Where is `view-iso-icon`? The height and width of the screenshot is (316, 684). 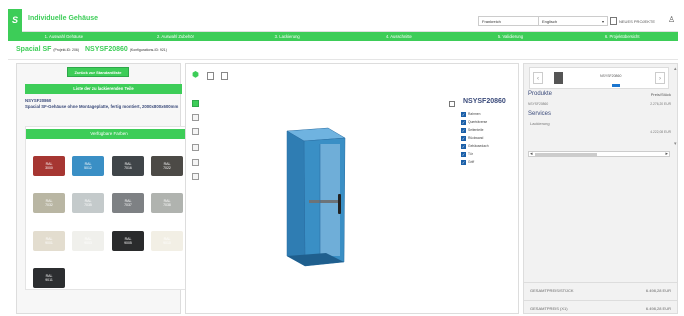
view-iso-icon is located at coordinates (195, 176).